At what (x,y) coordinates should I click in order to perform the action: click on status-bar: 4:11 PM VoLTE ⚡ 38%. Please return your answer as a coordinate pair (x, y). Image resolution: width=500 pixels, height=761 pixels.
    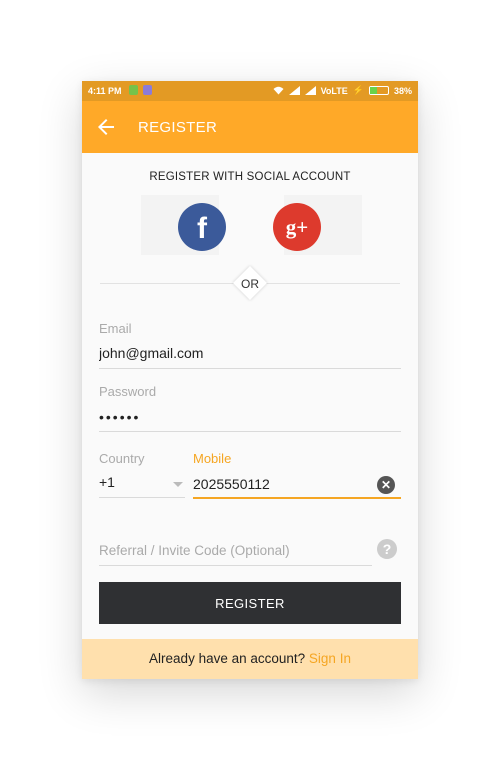
    Looking at the image, I should click on (250, 91).